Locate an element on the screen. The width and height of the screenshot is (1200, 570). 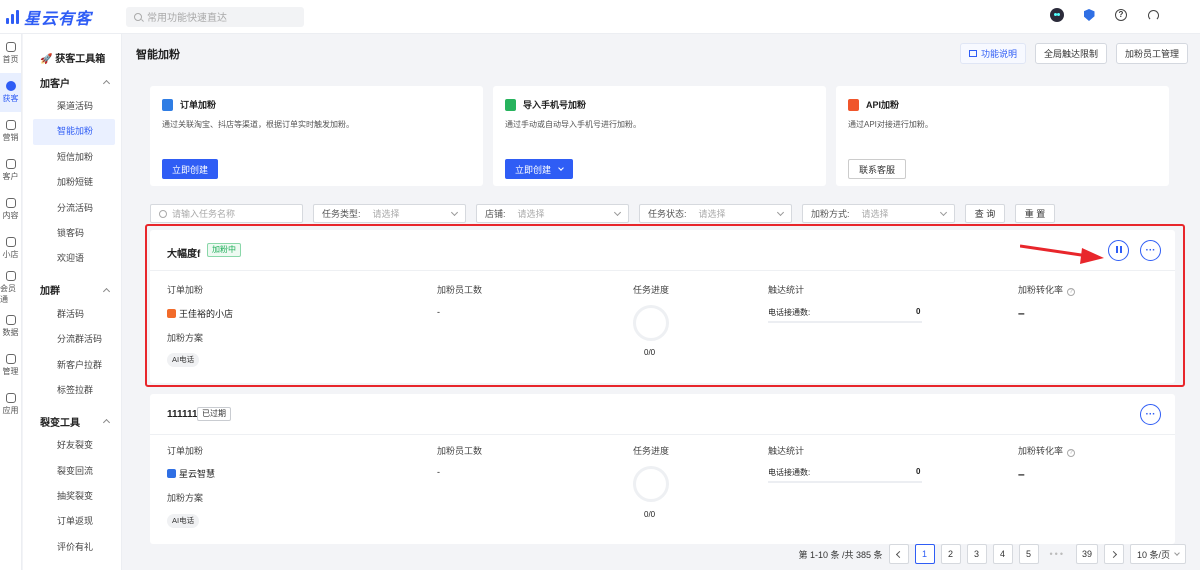
chevron-right-icon is located at coordinates (1113, 554).